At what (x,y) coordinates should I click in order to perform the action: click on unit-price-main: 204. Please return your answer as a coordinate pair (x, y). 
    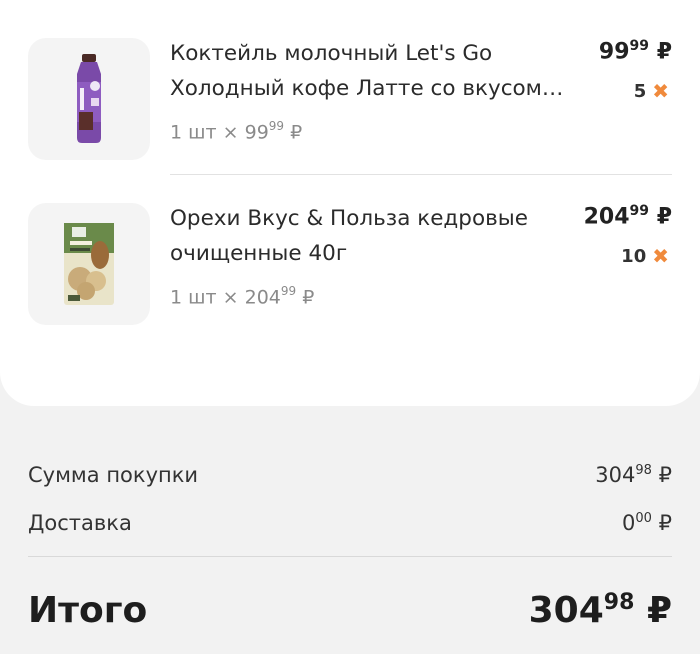
    Looking at the image, I should click on (262, 297).